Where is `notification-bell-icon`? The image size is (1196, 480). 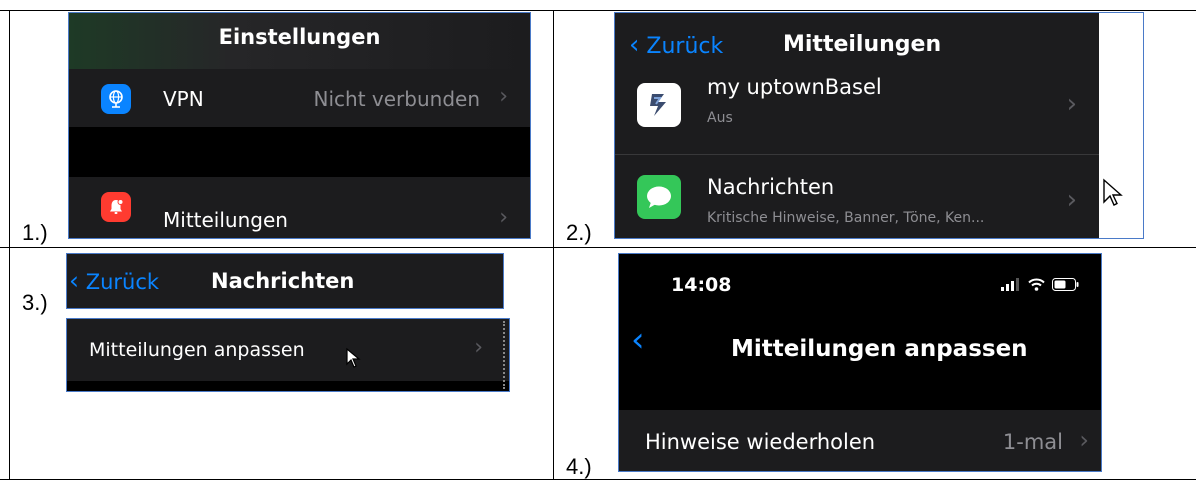
notification-bell-icon is located at coordinates (116, 207).